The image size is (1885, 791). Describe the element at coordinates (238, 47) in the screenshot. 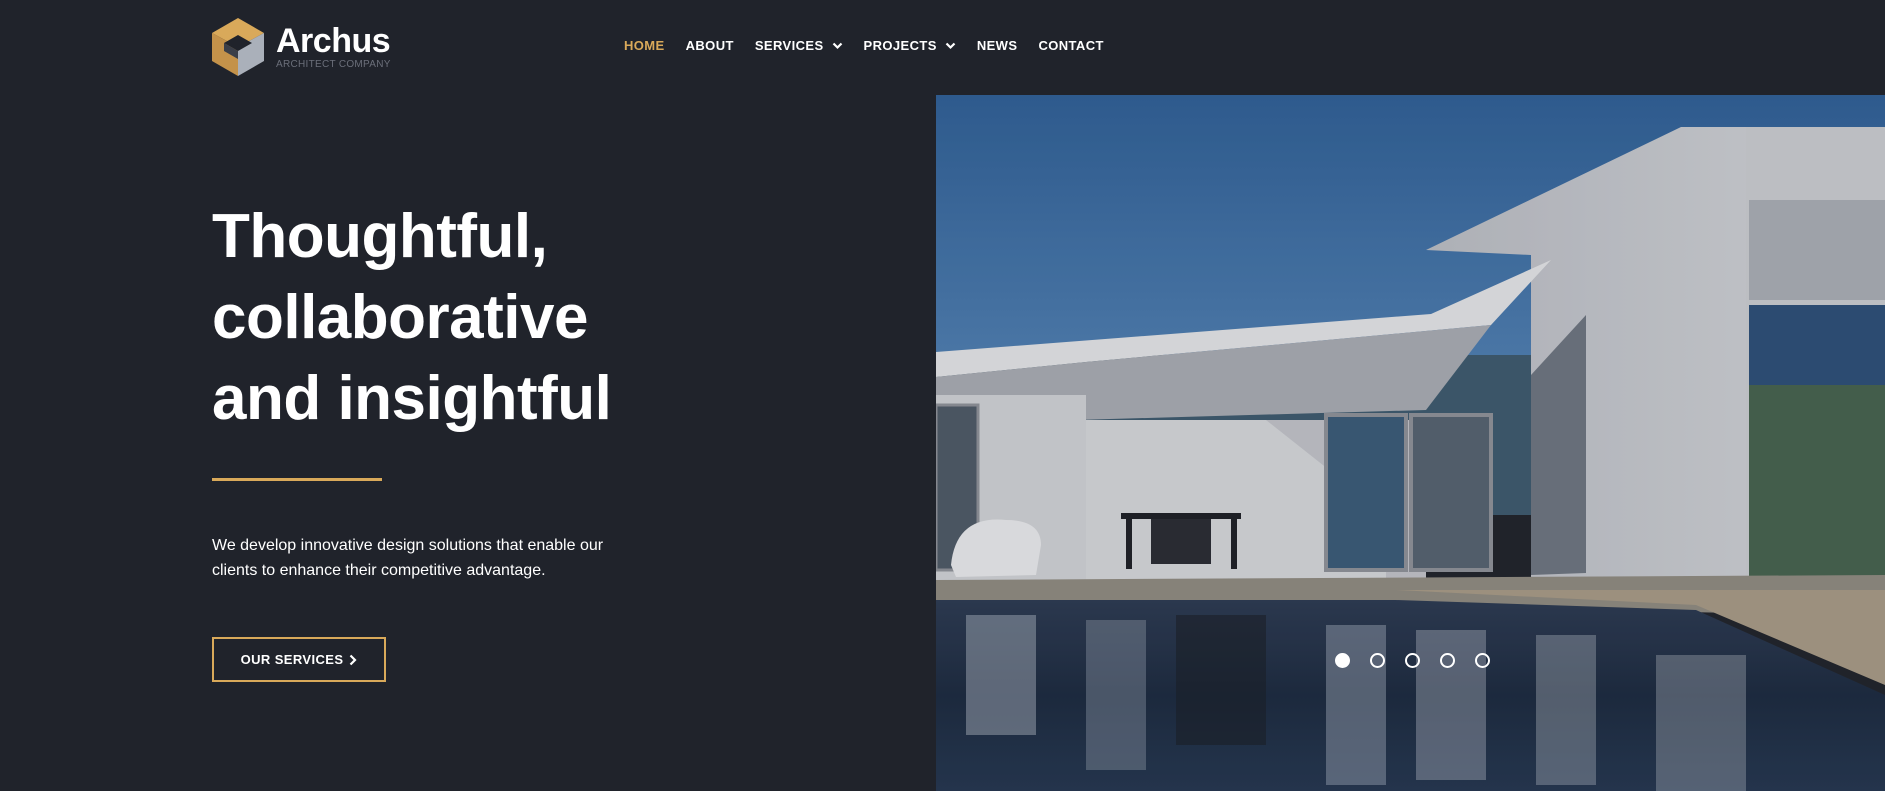

I see `logo-cube-icon` at that location.